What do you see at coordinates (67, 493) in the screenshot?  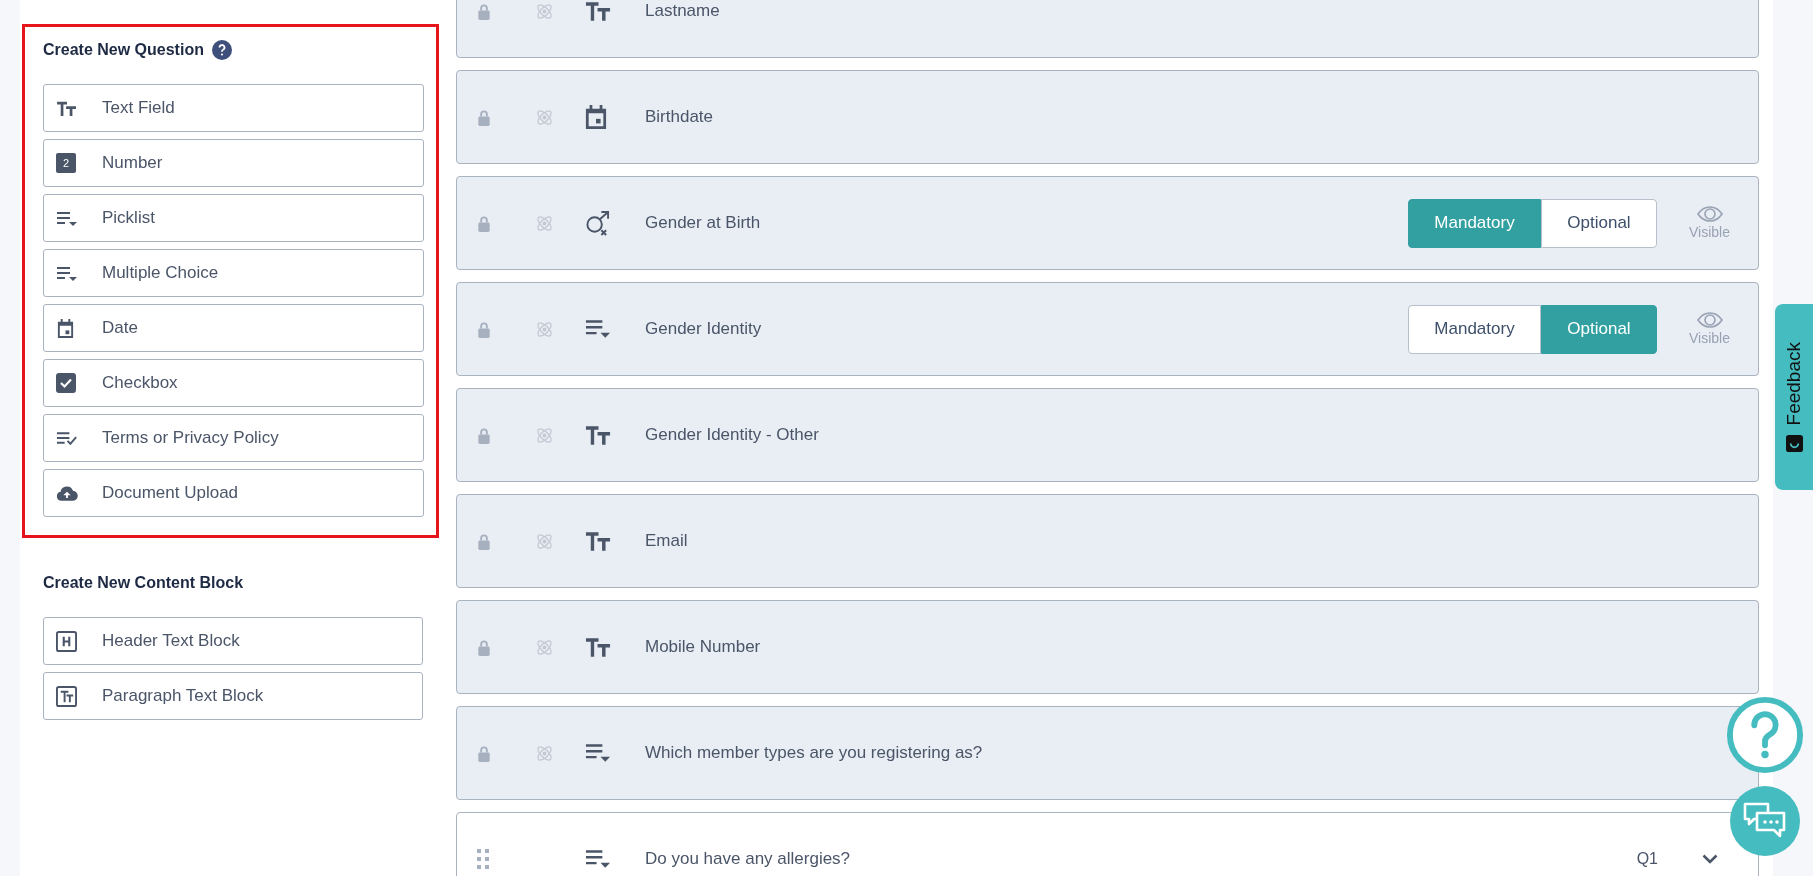 I see `cloud-upload-icon` at bounding box center [67, 493].